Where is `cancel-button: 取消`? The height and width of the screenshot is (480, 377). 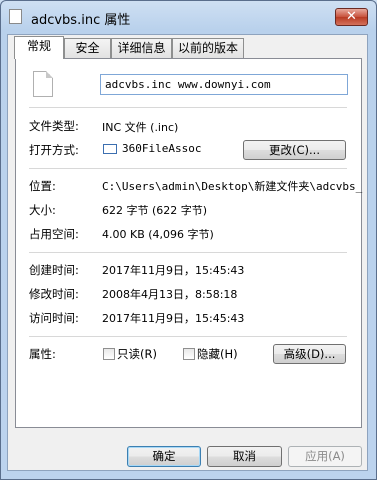 cancel-button: 取消 is located at coordinates (244, 456).